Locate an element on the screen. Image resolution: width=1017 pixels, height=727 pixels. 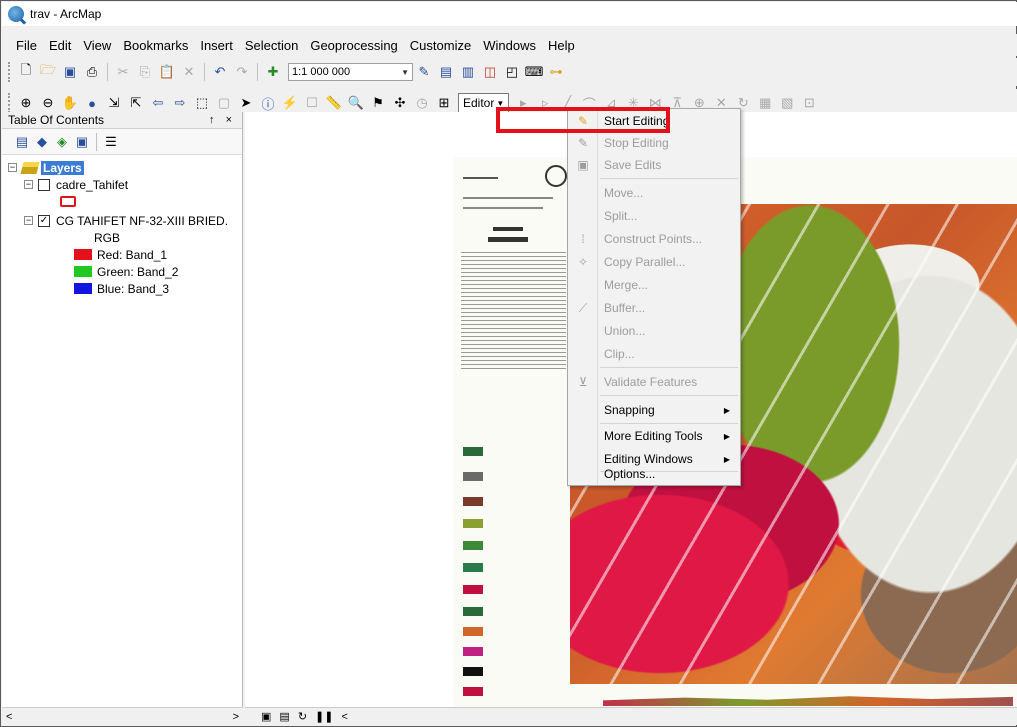
toc-horizontal-scrollbar: < > is located at coordinates (122, 716).